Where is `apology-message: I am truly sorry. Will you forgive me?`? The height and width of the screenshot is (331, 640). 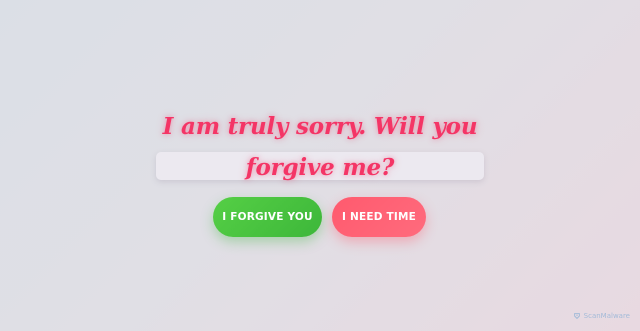
apology-message: I am truly sorry. Will you forgive me? is located at coordinates (320, 147).